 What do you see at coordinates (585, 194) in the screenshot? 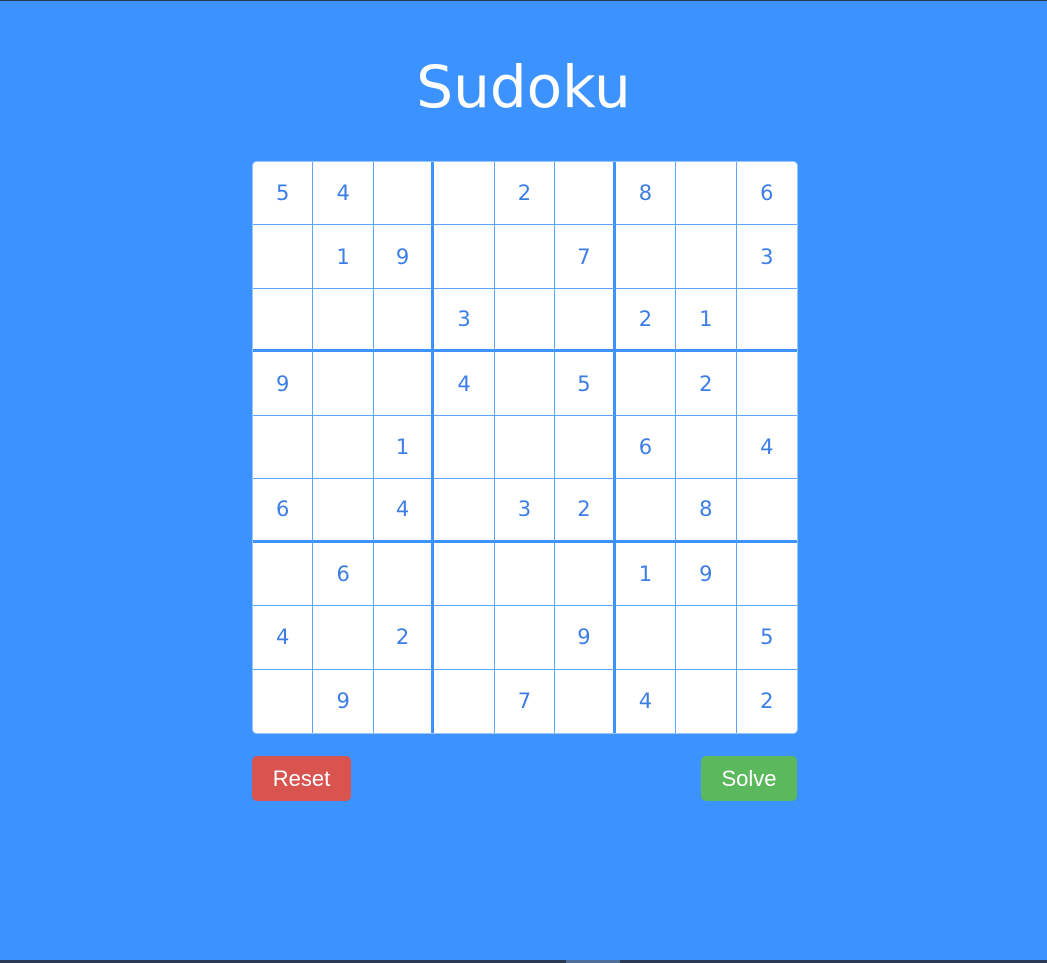
I see `sudoku-cell-r1-c6` at bounding box center [585, 194].